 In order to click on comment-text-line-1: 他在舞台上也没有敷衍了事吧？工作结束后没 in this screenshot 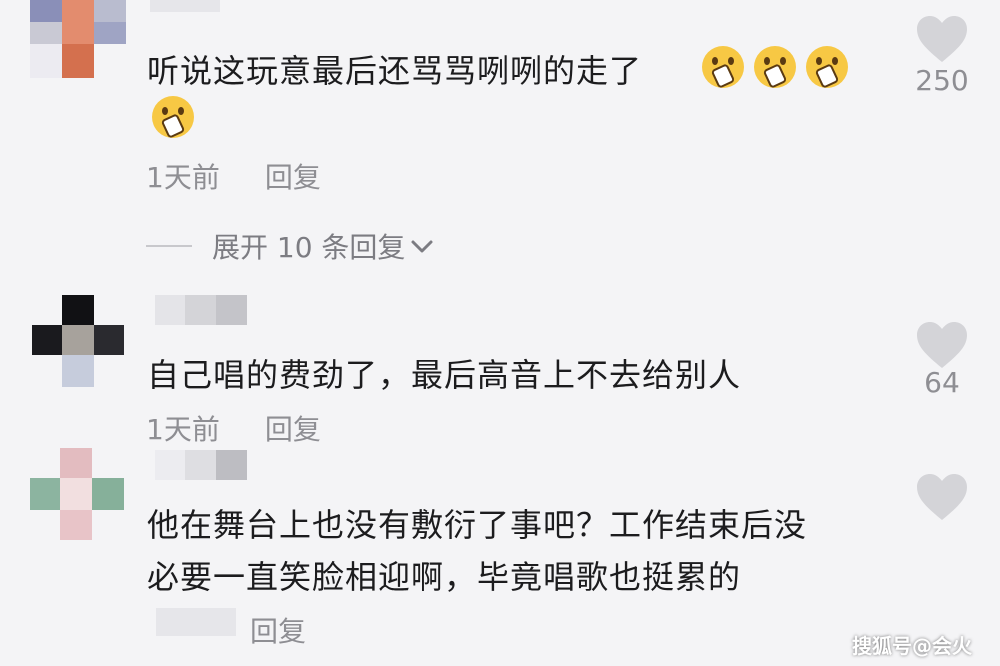, I will do `click(477, 525)`.